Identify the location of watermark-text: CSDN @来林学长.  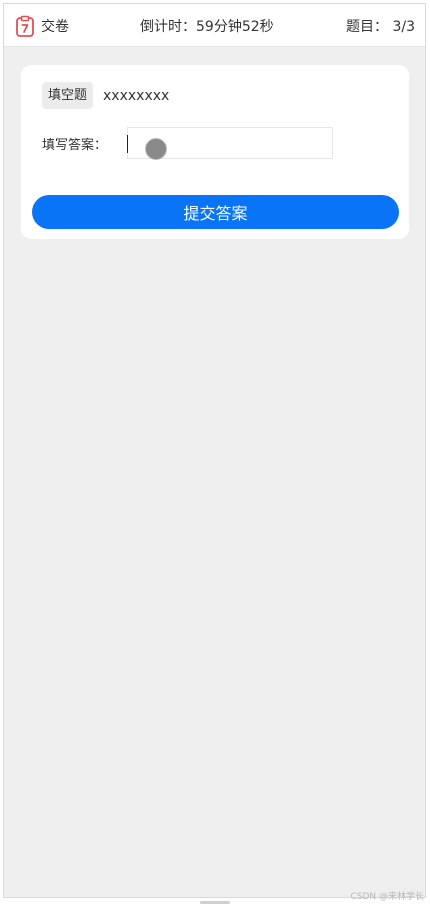
(387, 897).